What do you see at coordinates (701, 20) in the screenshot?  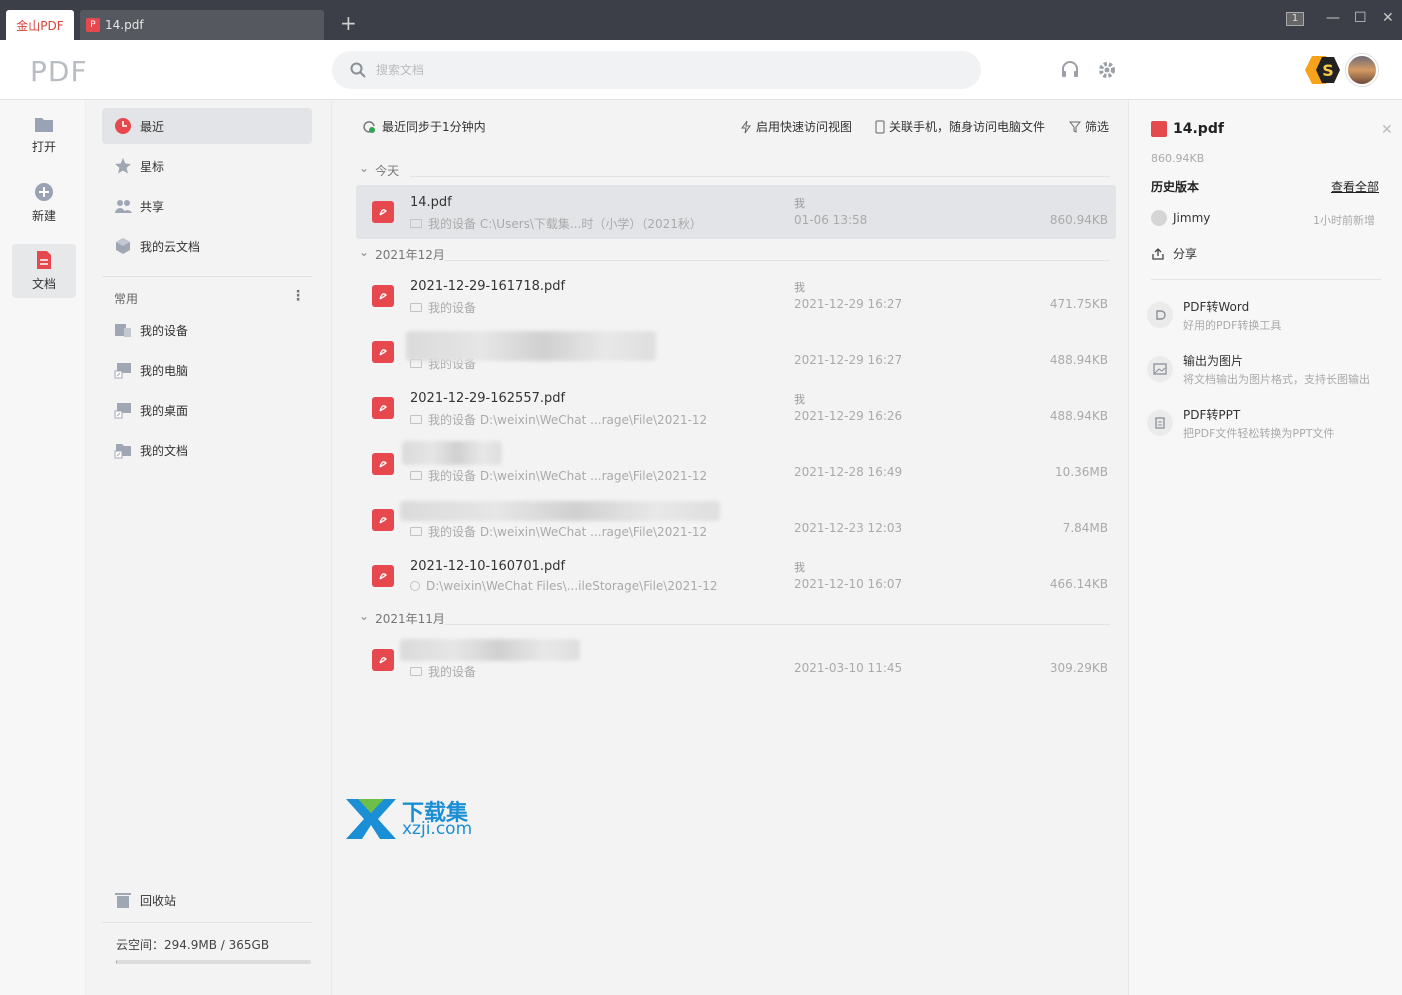 I see `title-bar: 金山PDF P 14.pdf + 1 — ☐ ✕` at bounding box center [701, 20].